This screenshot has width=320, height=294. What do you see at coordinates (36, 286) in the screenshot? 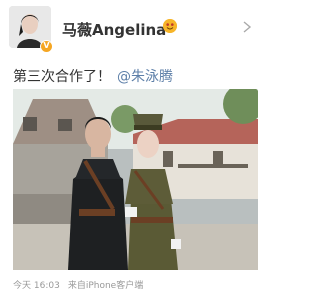
I see `post-time: 今天 16:03` at bounding box center [36, 286].